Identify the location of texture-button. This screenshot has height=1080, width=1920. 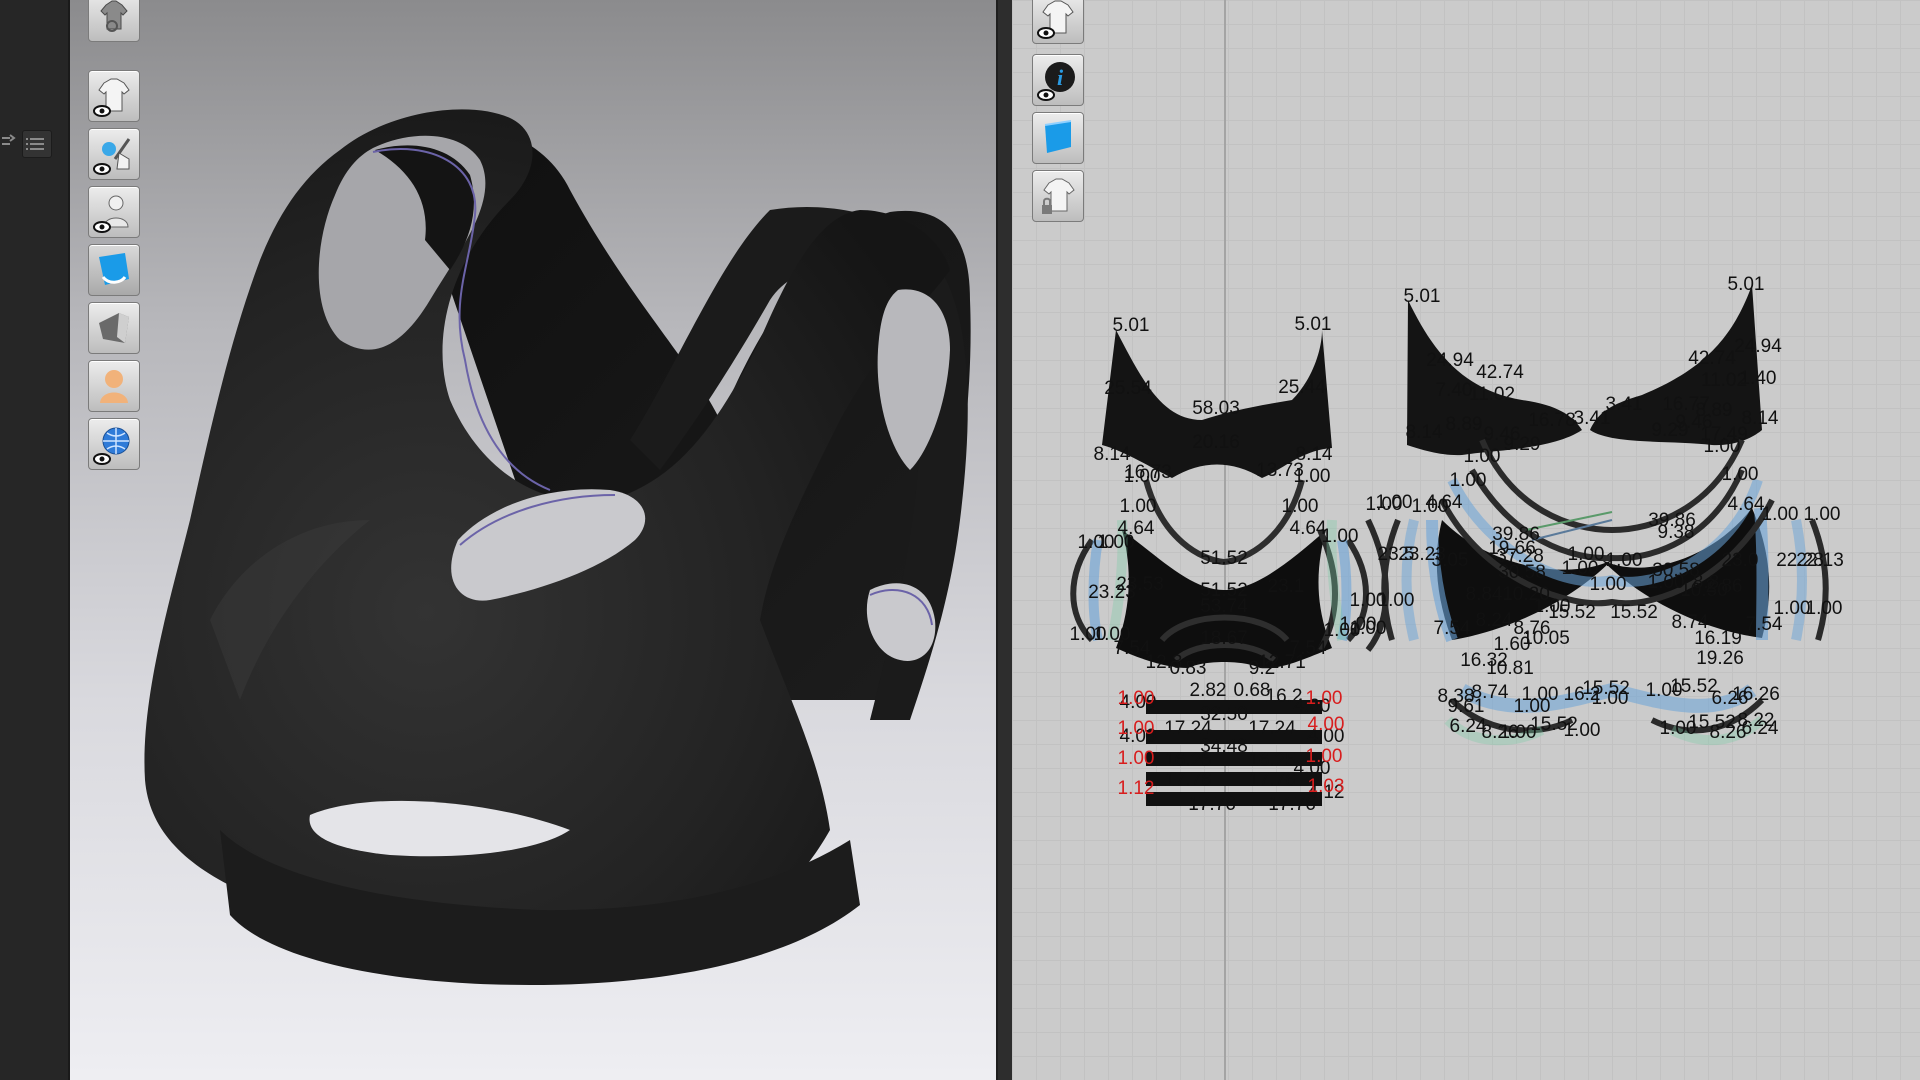
(114, 270).